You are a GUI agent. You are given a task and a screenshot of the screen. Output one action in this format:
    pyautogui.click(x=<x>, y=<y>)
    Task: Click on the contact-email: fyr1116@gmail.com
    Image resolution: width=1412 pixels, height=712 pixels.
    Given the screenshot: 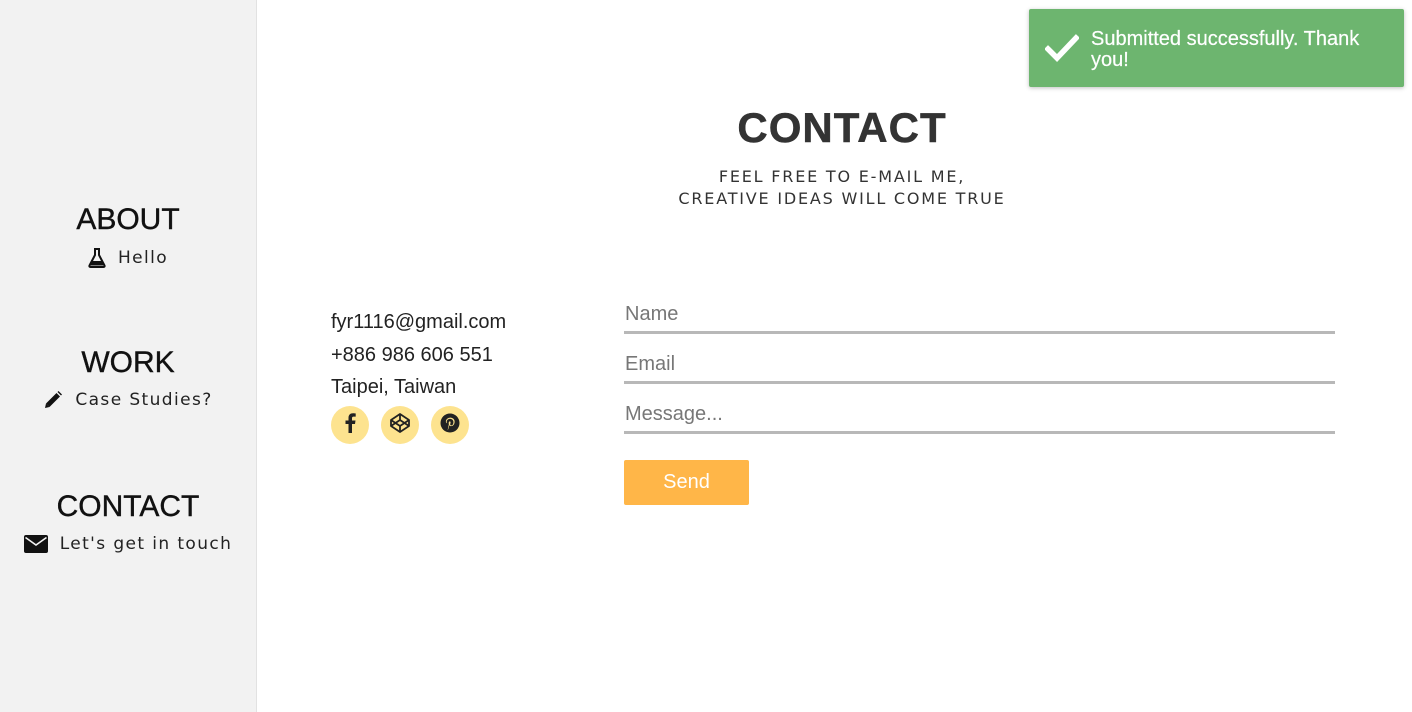 What is the action you would take?
    pyautogui.click(x=419, y=322)
    